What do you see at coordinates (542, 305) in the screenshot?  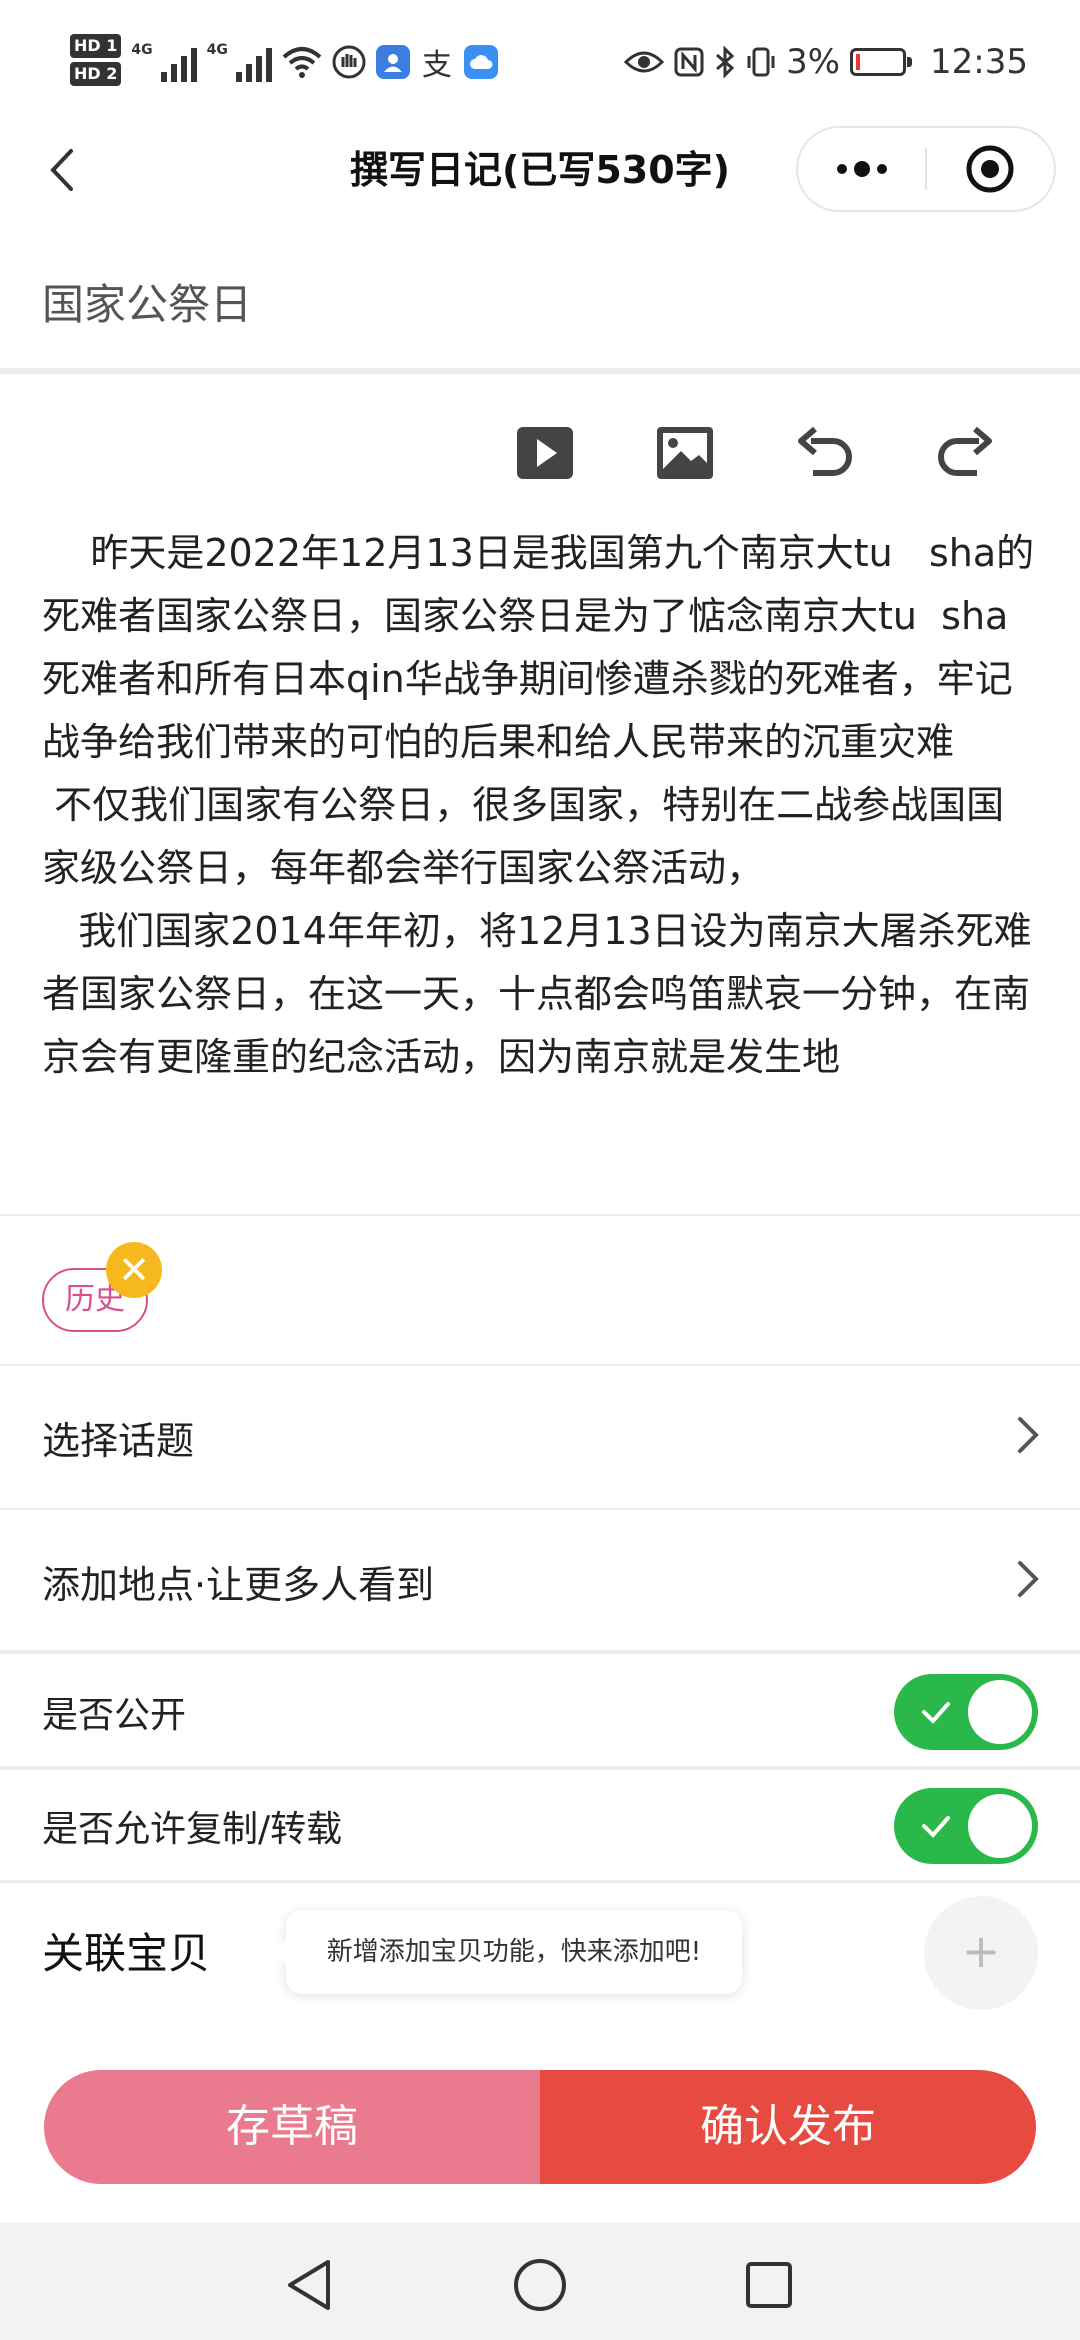 I see `diary-title-input: 国家公祭日` at bounding box center [542, 305].